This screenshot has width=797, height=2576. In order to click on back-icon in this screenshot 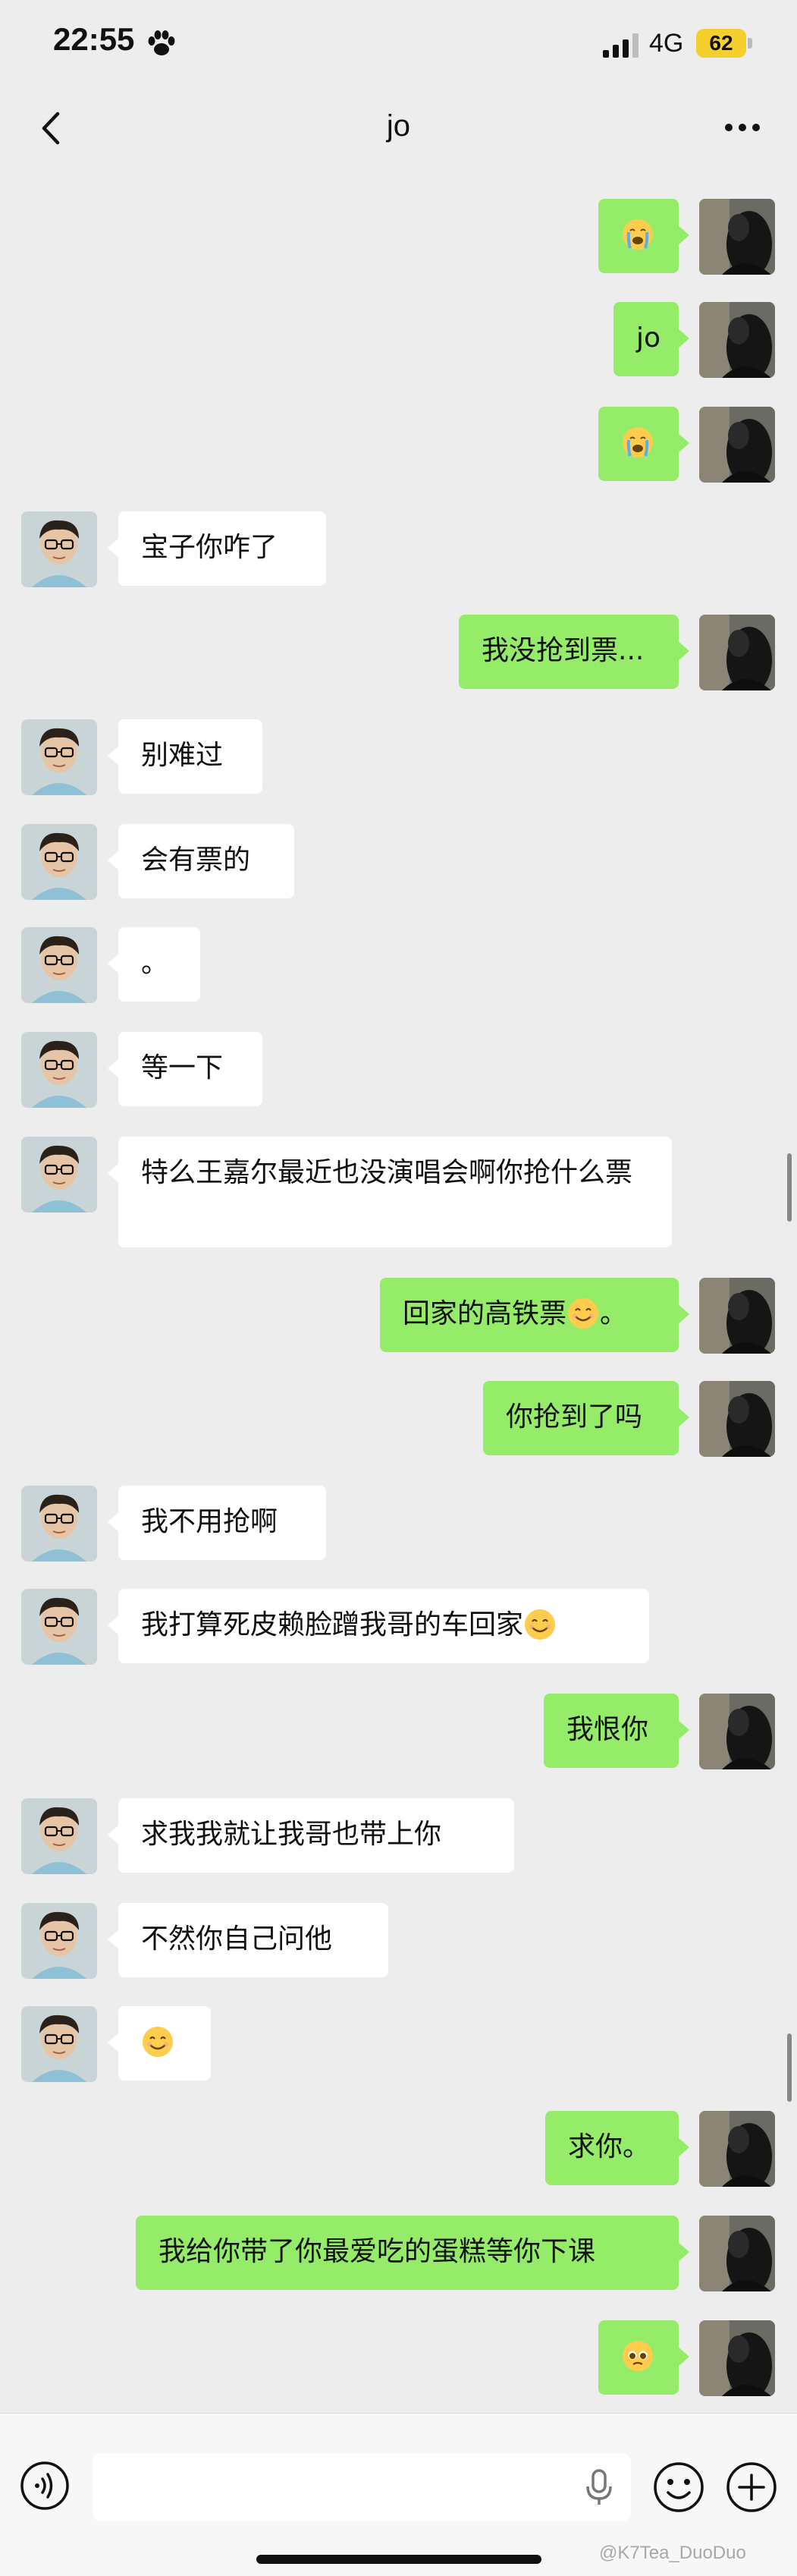, I will do `click(51, 128)`.